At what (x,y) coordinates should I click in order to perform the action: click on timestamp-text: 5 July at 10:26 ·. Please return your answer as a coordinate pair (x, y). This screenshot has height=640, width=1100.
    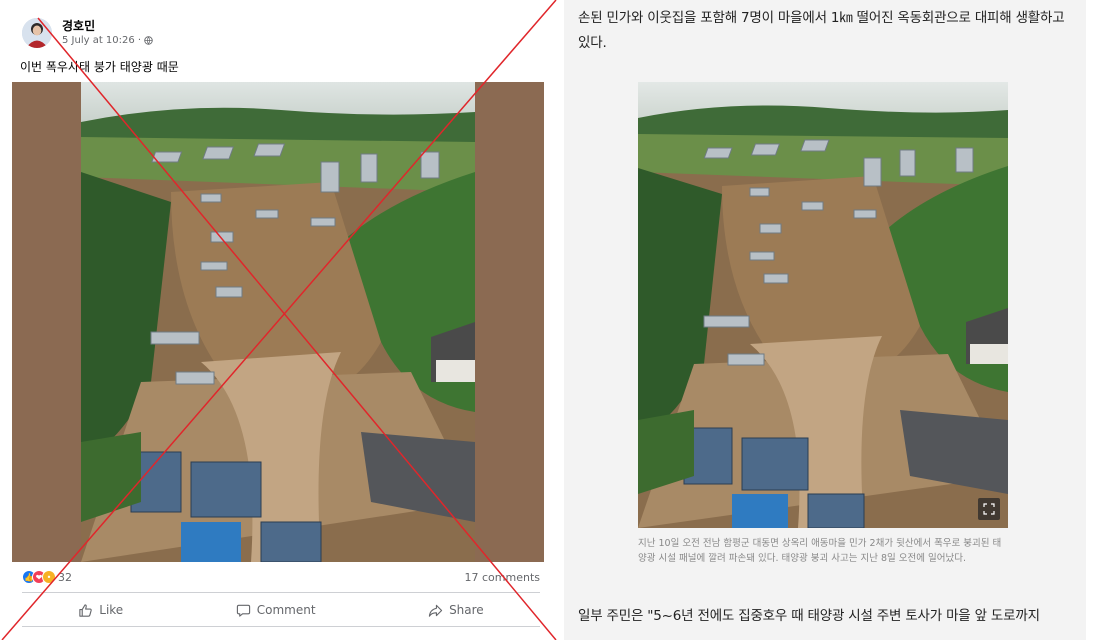
    Looking at the image, I should click on (101, 40).